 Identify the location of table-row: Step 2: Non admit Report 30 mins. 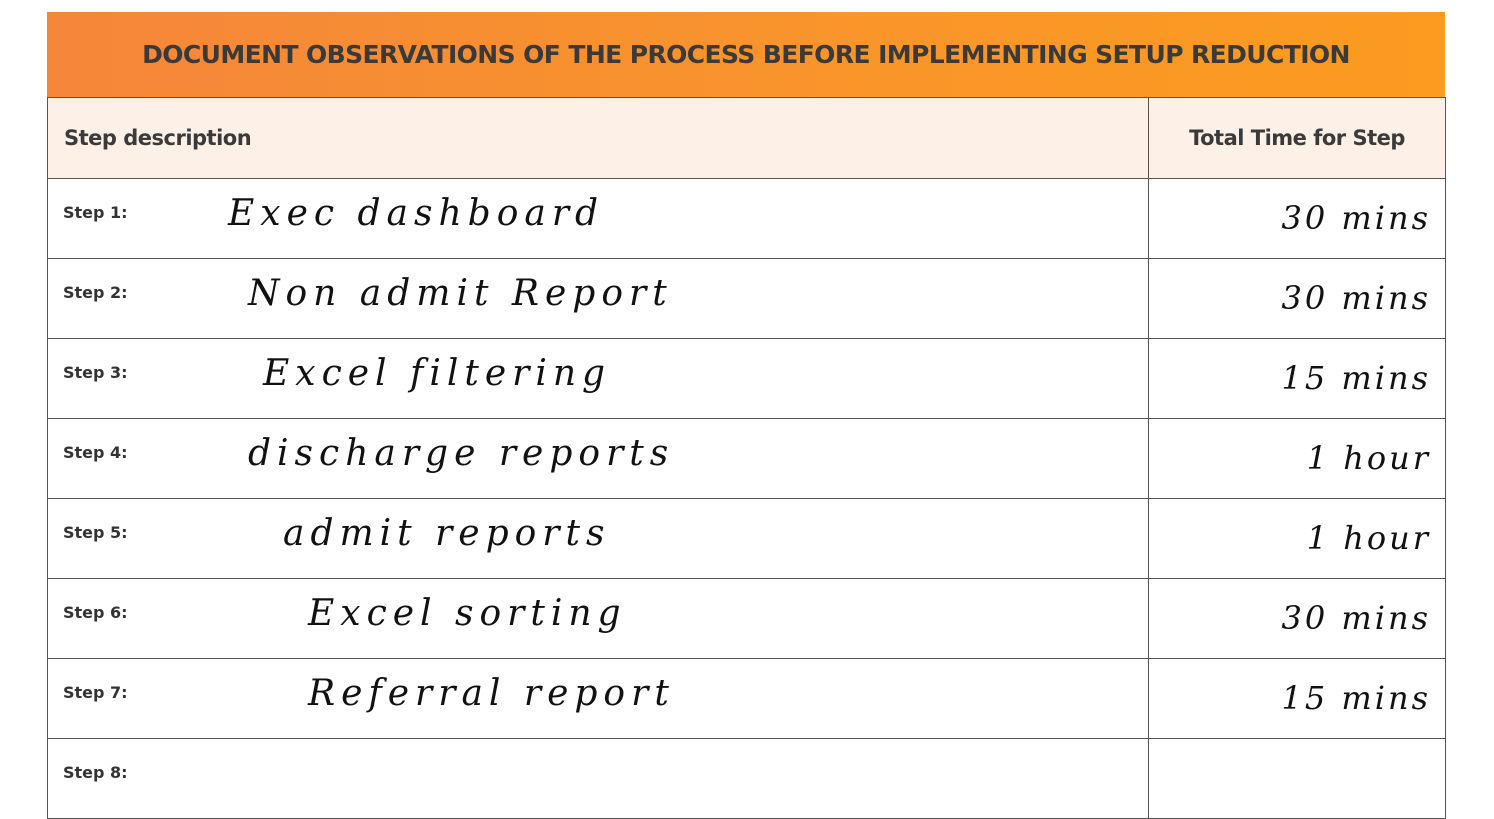
(746, 298).